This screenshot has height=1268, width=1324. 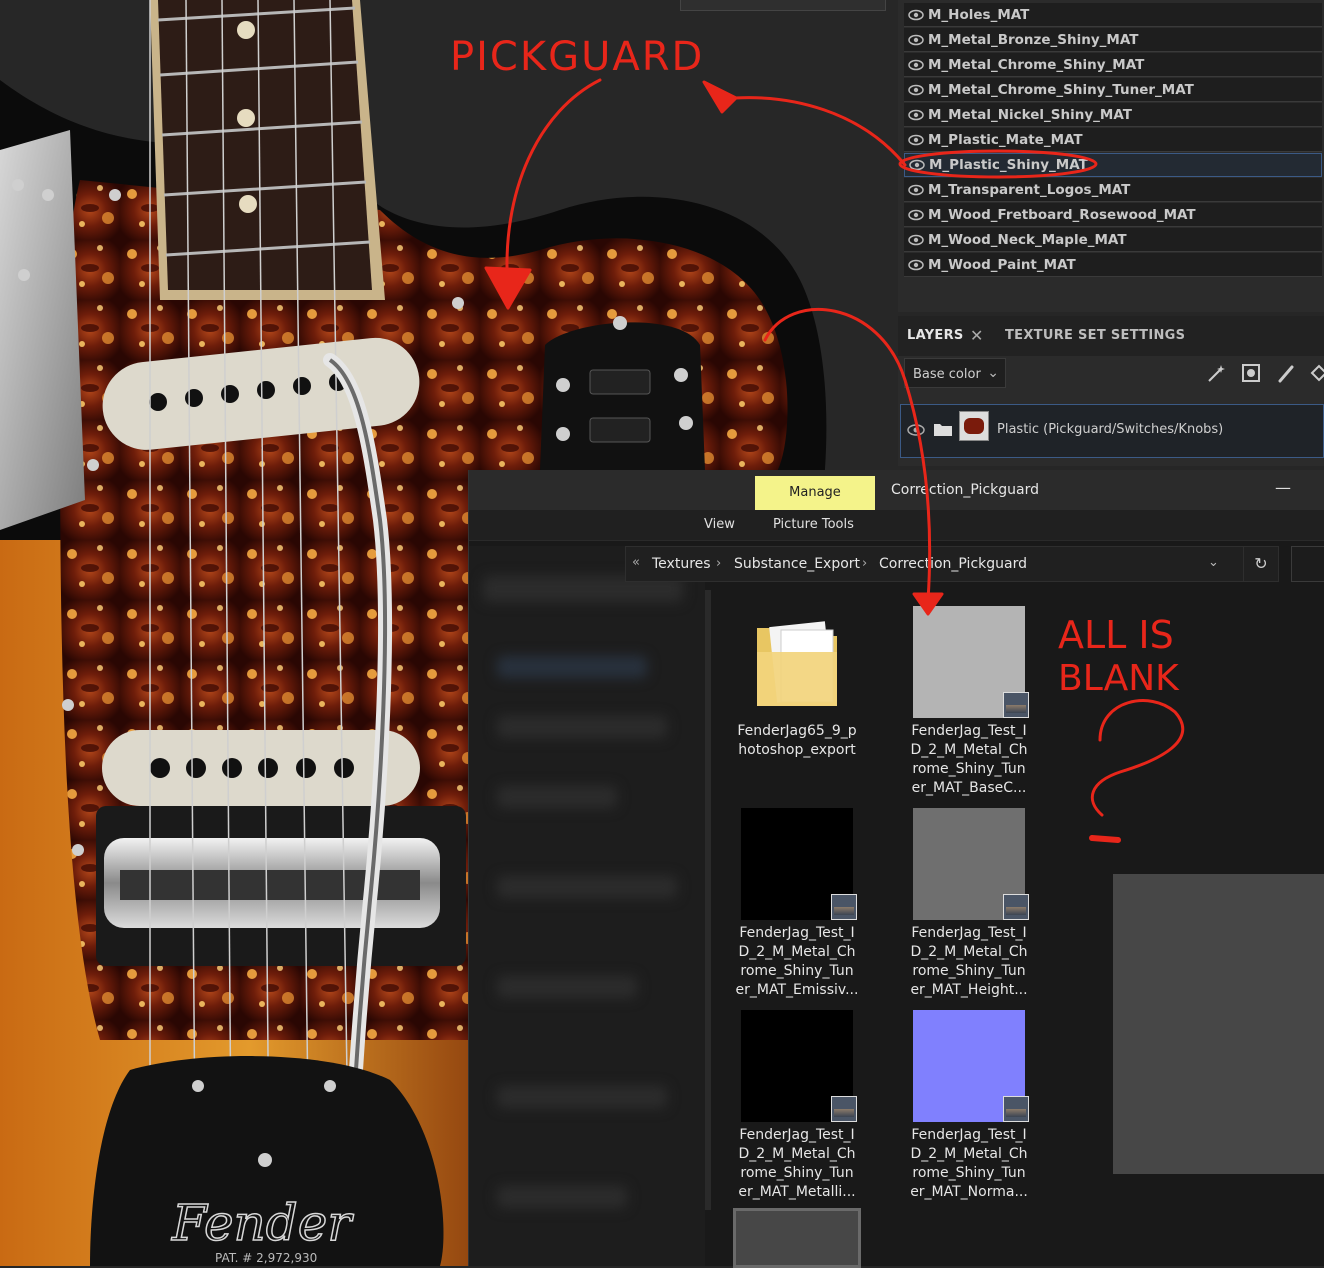 What do you see at coordinates (1316, 373) in the screenshot?
I see `fill-icon` at bounding box center [1316, 373].